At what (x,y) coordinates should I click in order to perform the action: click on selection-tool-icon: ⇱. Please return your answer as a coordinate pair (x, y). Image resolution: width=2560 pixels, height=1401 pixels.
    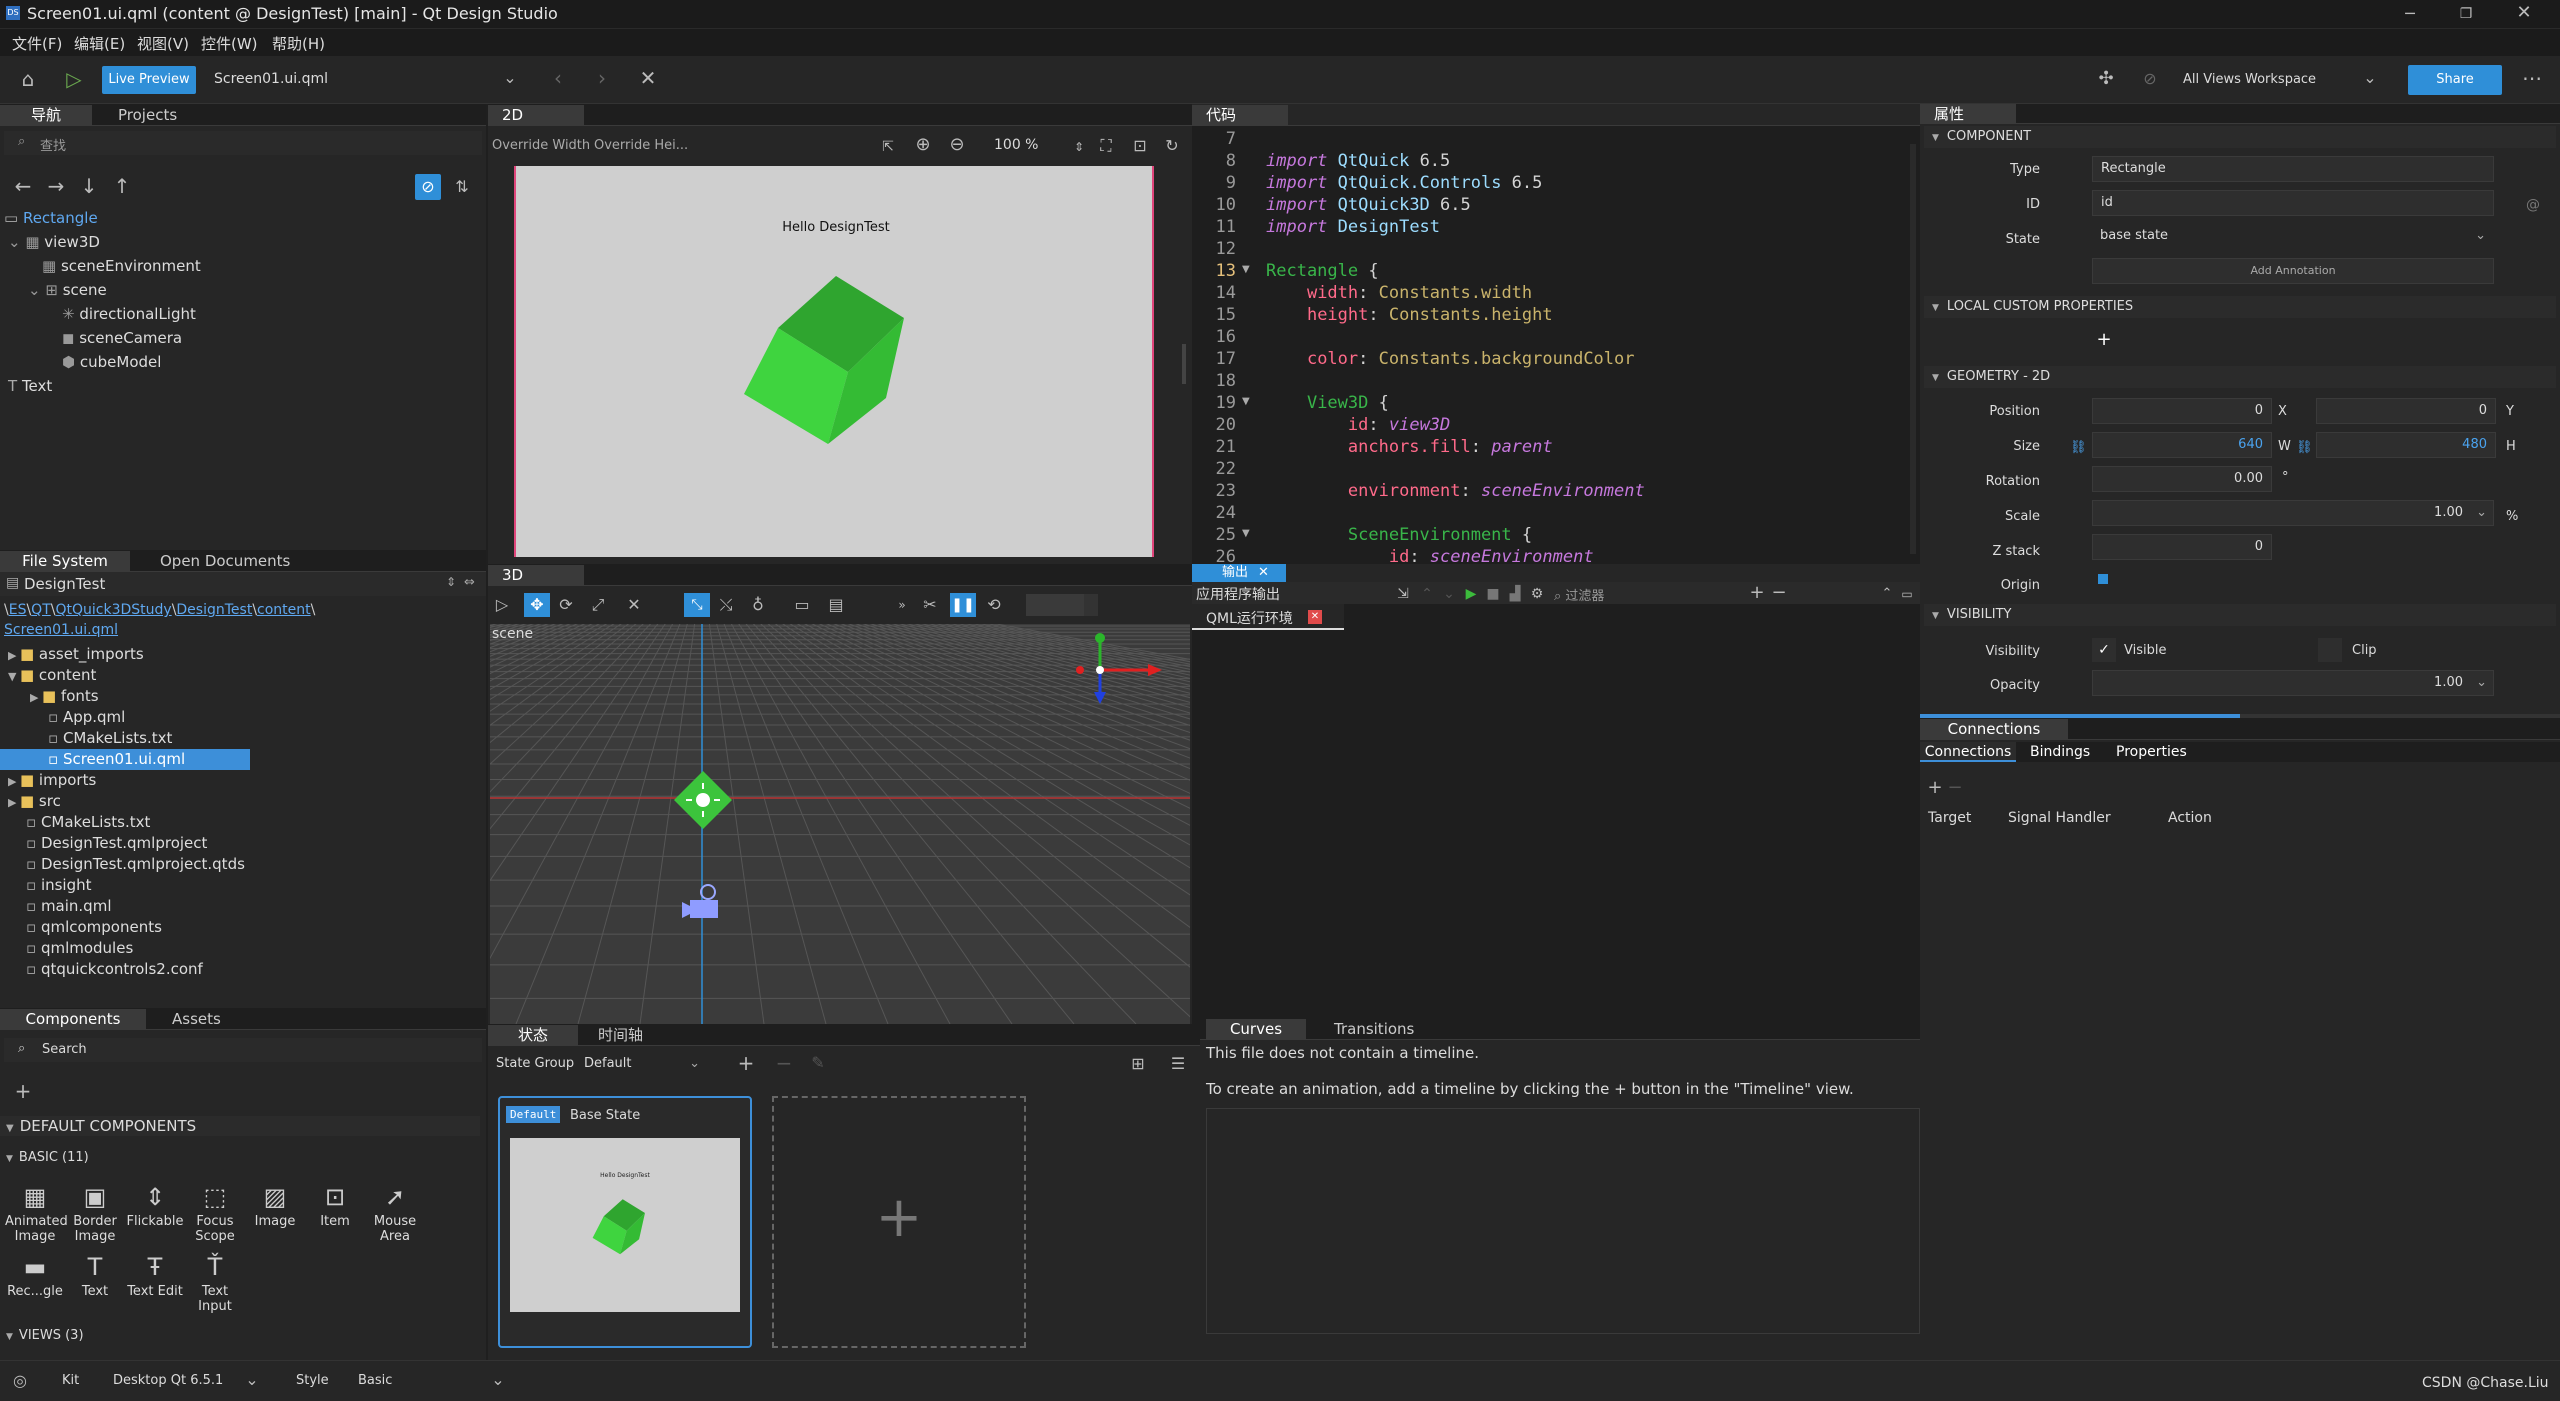
    Looking at the image, I should click on (888, 147).